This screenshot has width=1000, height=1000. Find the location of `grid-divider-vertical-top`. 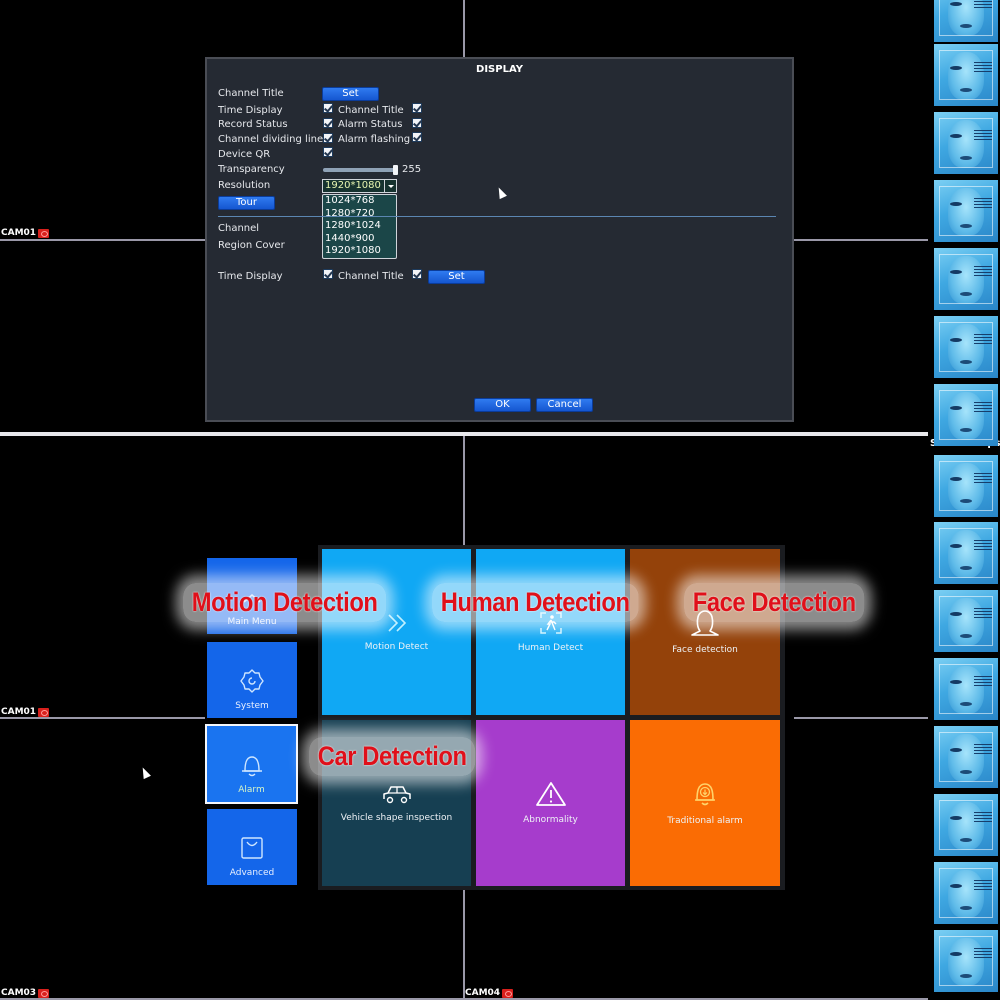

grid-divider-vertical-top is located at coordinates (464, 28).